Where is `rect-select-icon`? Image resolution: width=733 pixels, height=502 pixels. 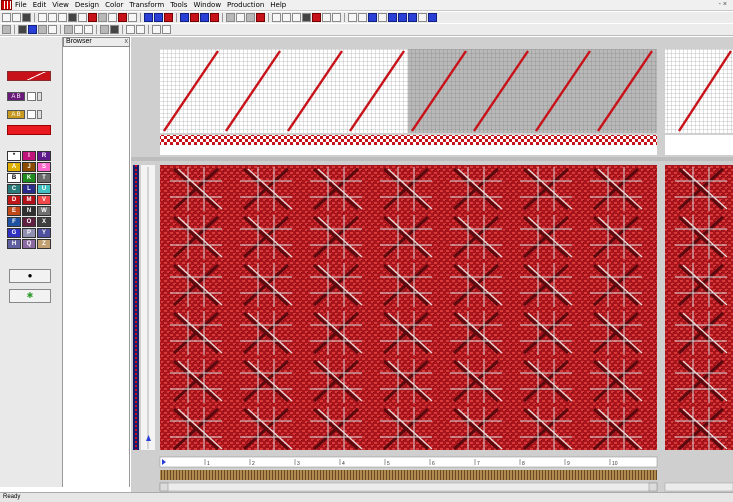
rect-select-icon is located at coordinates (276, 17).